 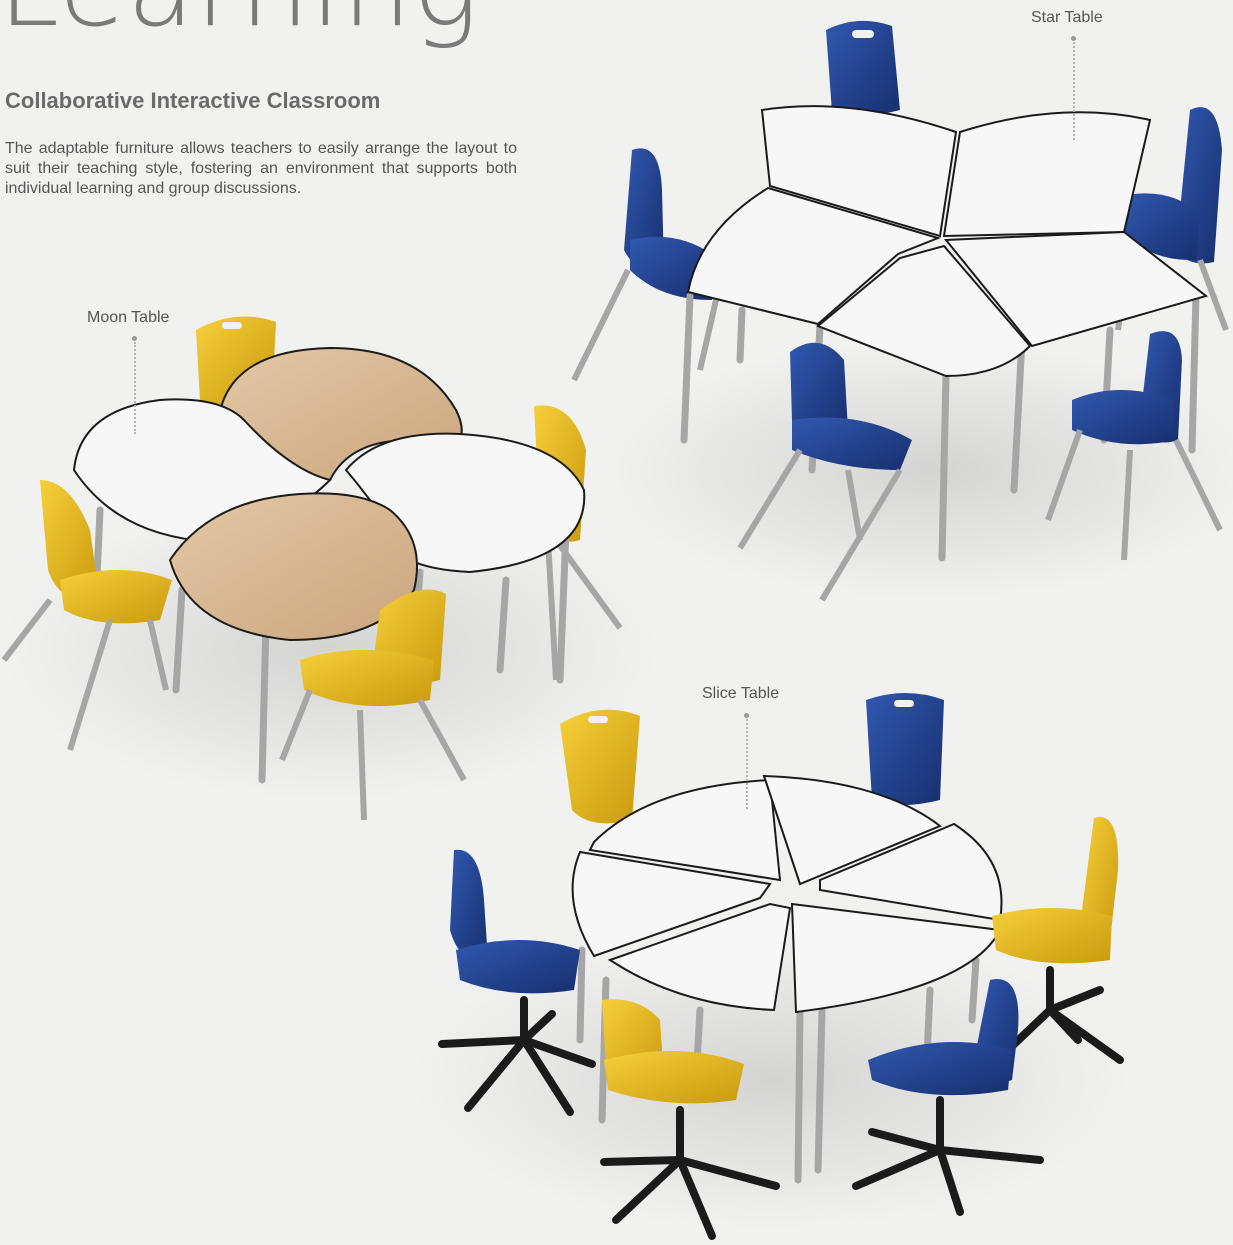 What do you see at coordinates (135, 388) in the screenshot?
I see `callout-line-moon` at bounding box center [135, 388].